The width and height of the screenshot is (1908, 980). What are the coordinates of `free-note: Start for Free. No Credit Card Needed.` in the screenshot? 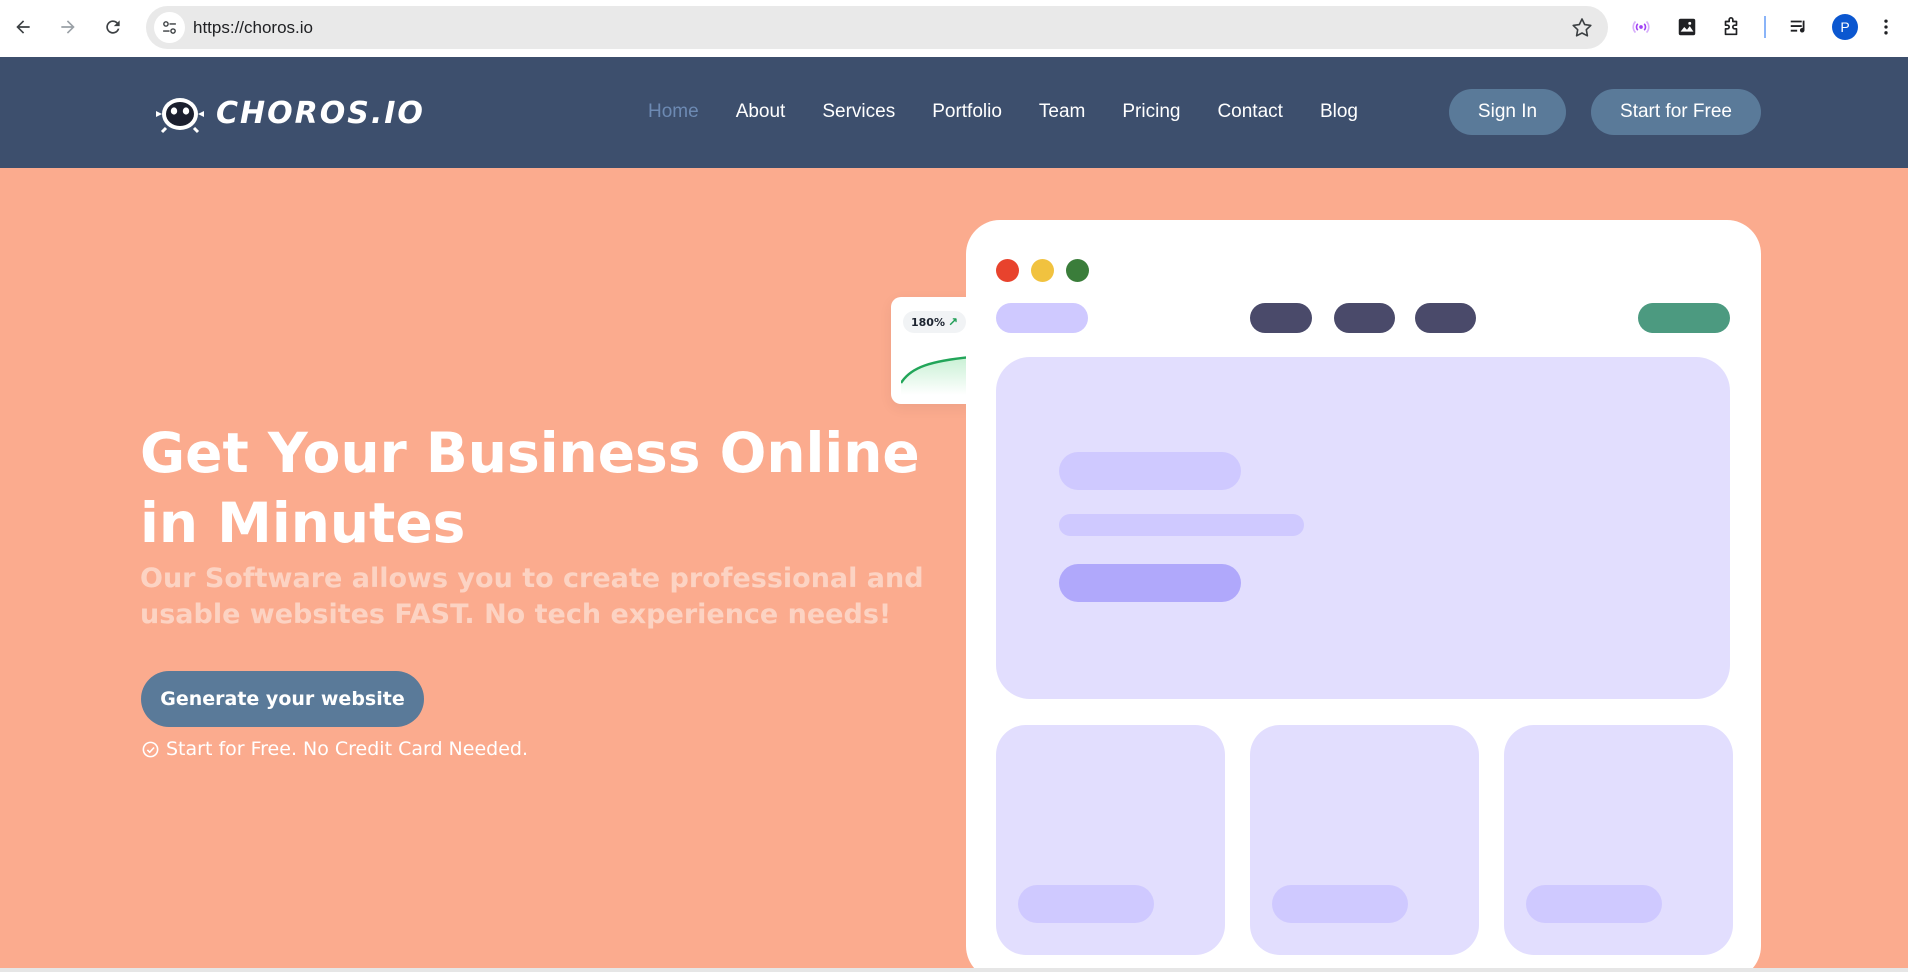 It's located at (334, 749).